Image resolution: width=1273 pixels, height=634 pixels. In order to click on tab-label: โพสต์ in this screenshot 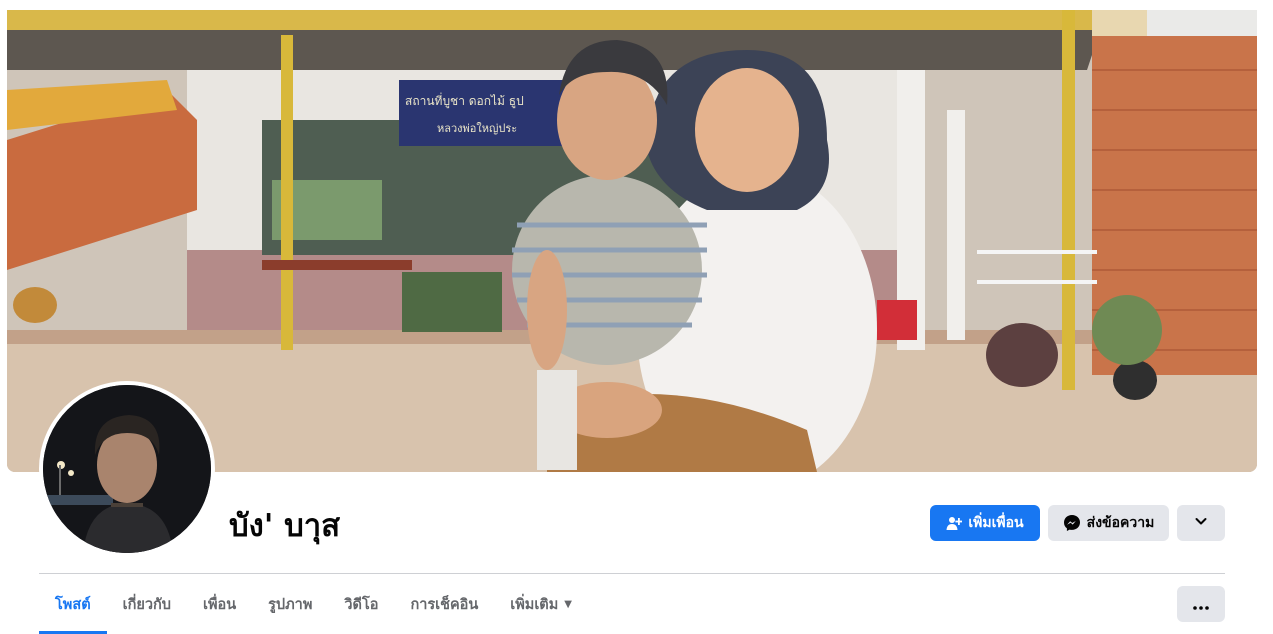, I will do `click(73, 604)`.